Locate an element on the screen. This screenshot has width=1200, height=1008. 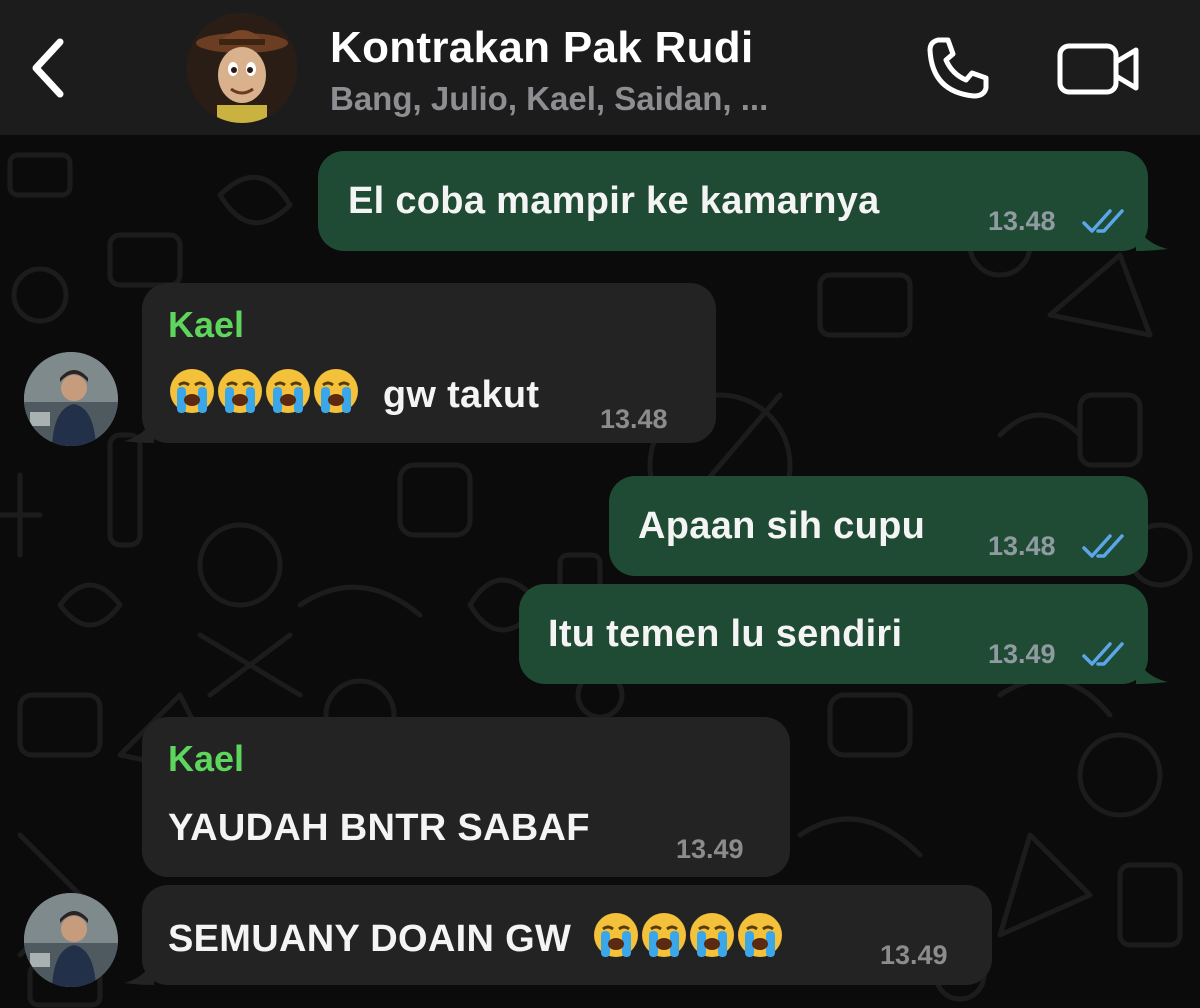
phone-icon is located at coordinates (958, 68).